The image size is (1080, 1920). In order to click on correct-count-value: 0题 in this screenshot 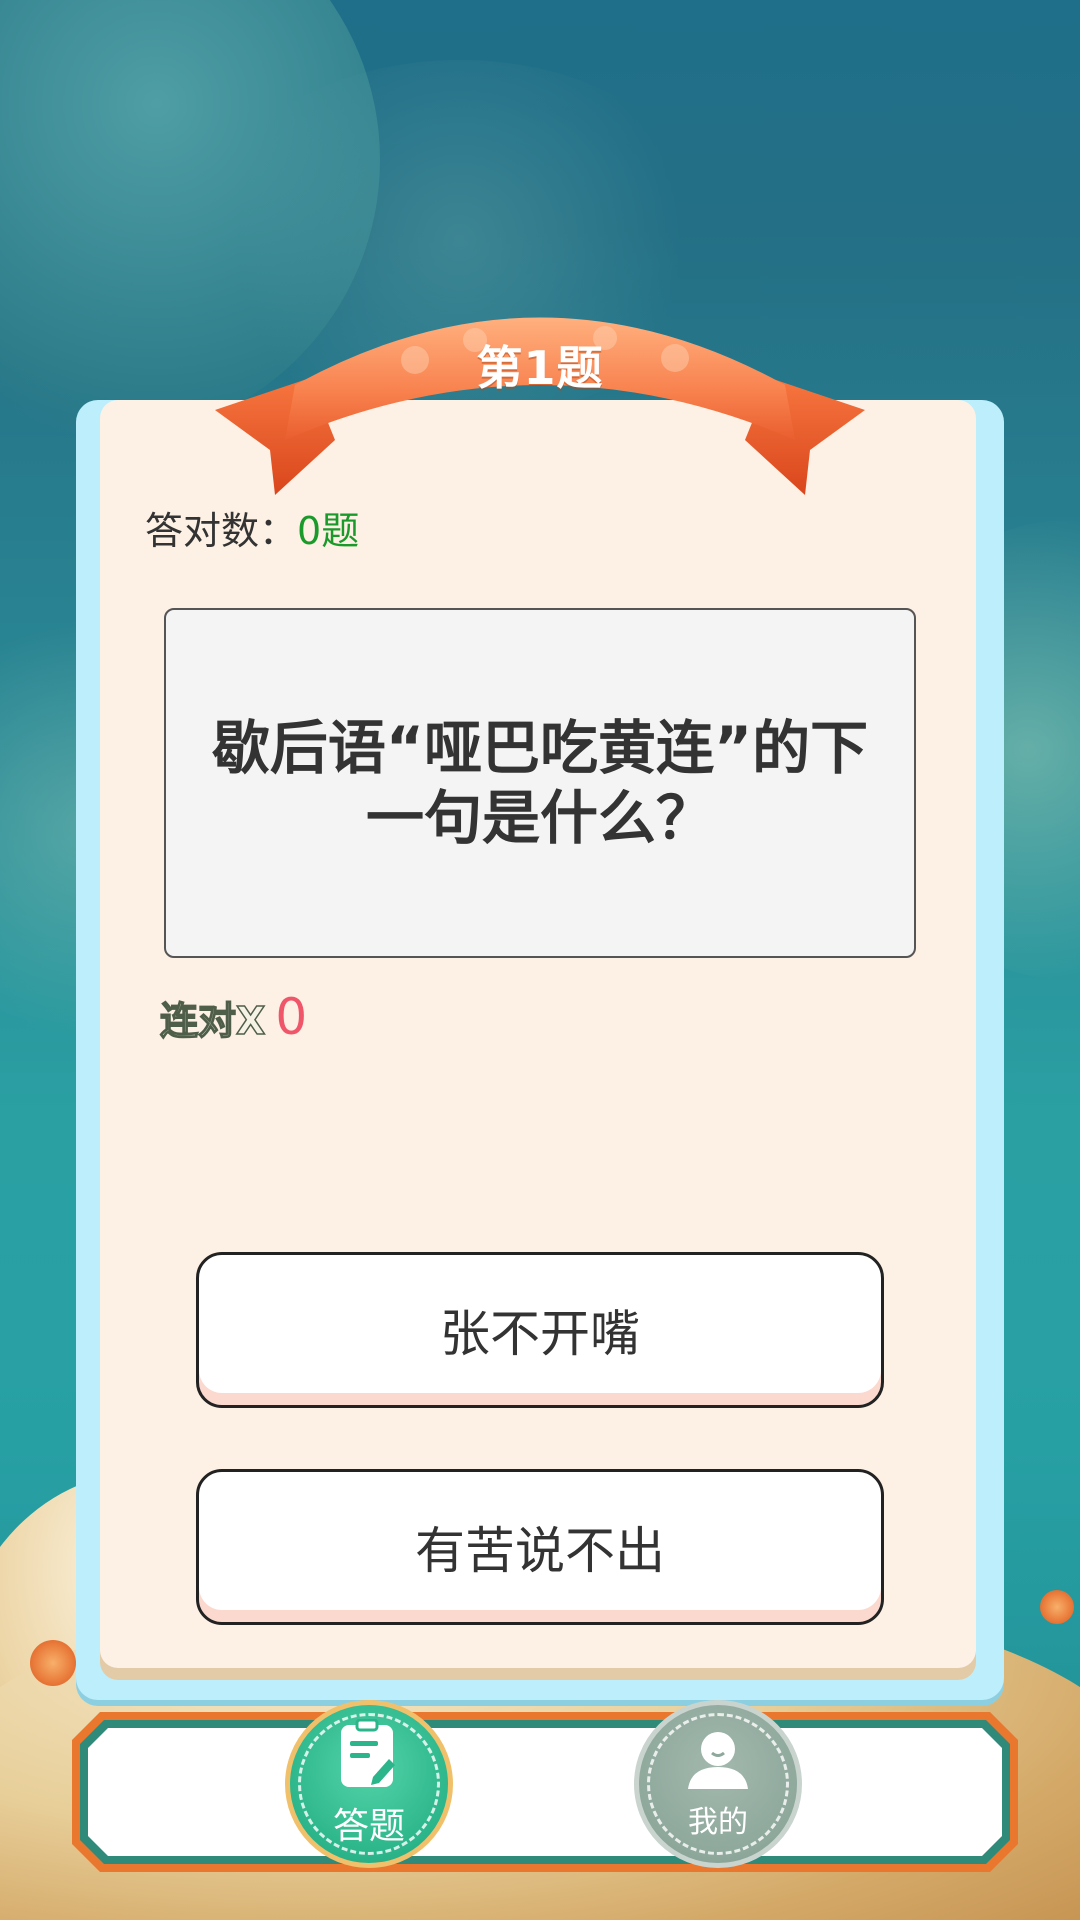, I will do `click(328, 531)`.